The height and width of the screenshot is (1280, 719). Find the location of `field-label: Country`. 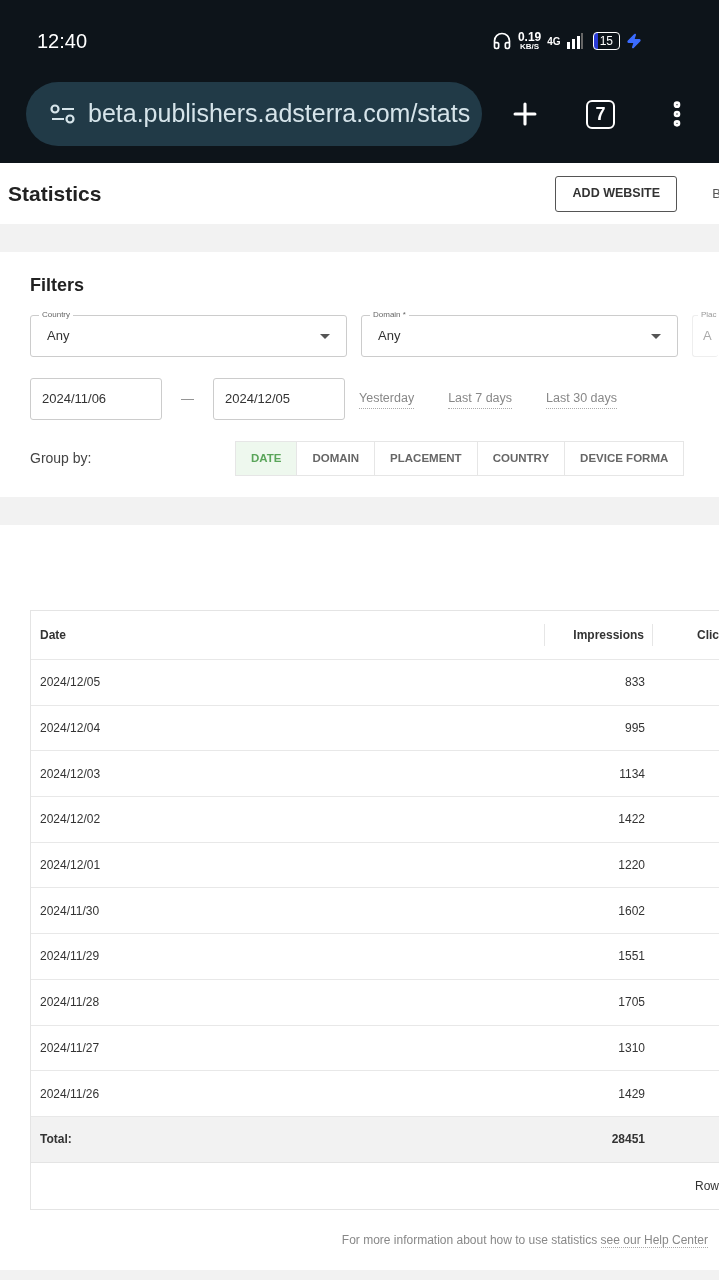

field-label: Country is located at coordinates (56, 315).